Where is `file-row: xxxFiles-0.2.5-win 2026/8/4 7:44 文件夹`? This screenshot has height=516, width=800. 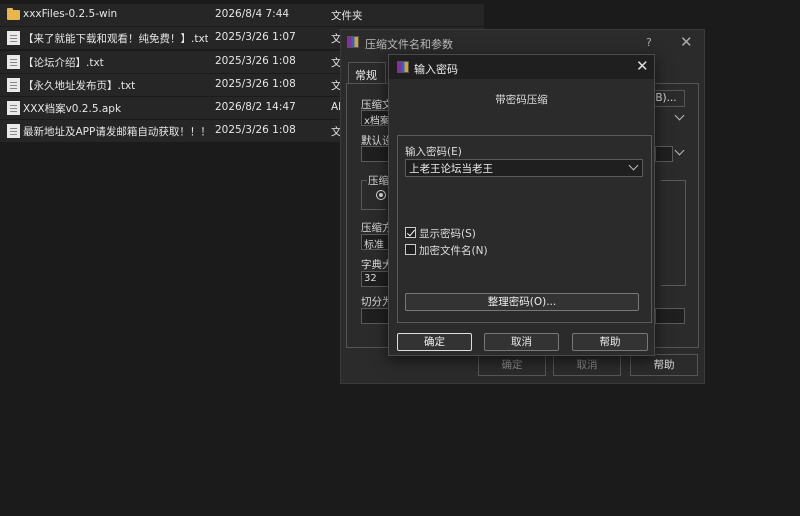
file-row: xxxFiles-0.2.5-win 2026/8/4 7:44 文件夹 is located at coordinates (242, 15).